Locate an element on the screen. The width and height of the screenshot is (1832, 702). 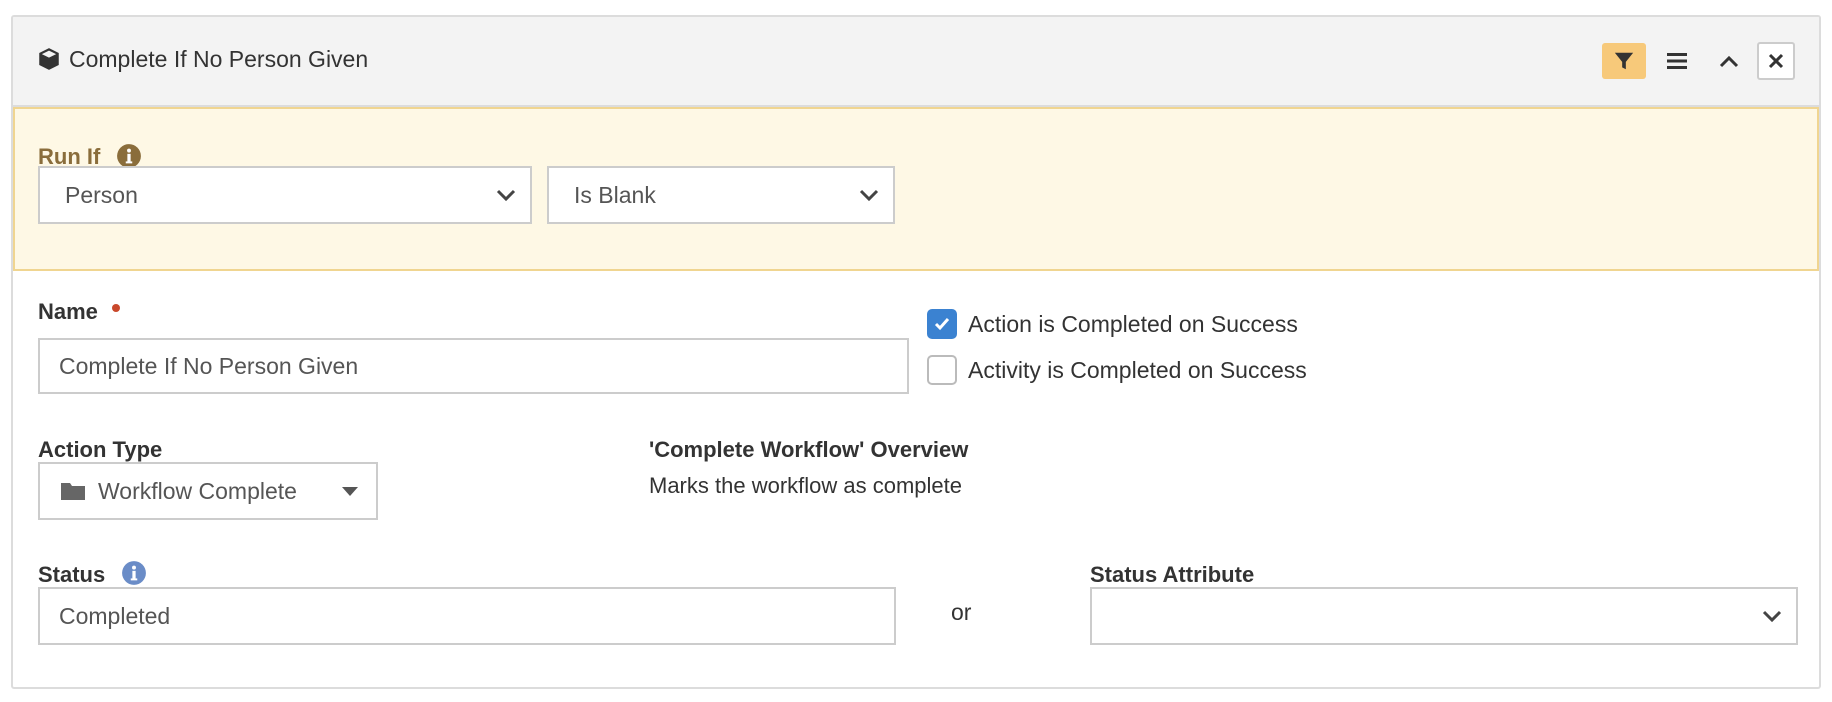
action-type-label: Action Type is located at coordinates (100, 449).